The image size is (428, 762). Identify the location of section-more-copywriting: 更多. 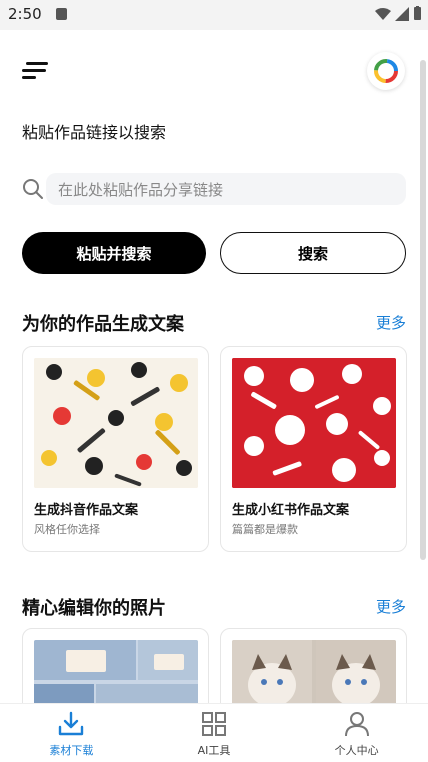
(391, 322).